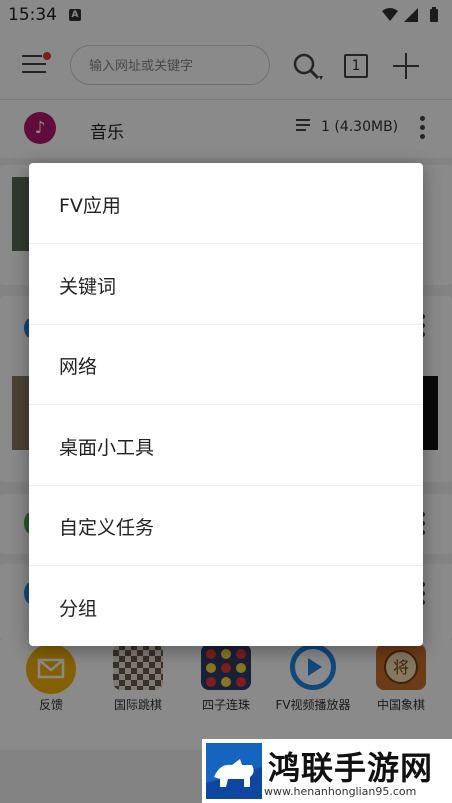  I want to click on site-watermark: 鸿联手游网 www.henanhonglian95.com, so click(327, 771).